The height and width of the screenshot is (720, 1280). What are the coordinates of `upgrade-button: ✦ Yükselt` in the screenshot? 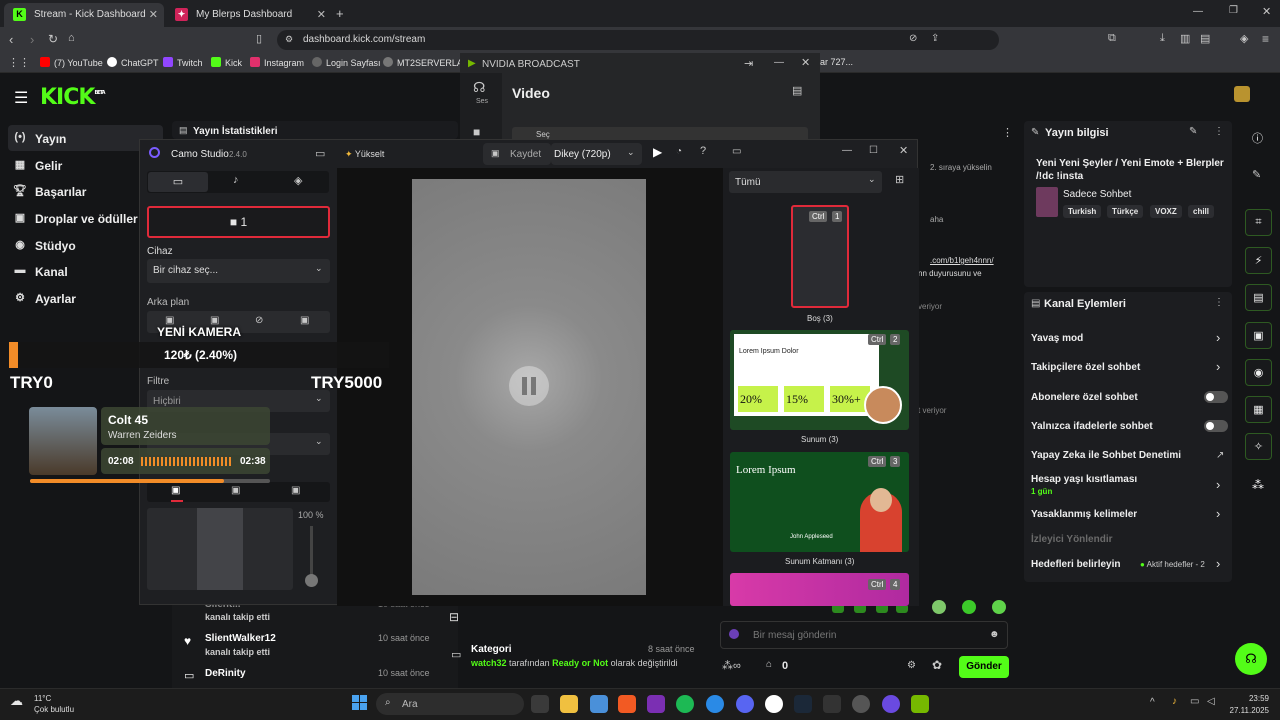 It's located at (364, 154).